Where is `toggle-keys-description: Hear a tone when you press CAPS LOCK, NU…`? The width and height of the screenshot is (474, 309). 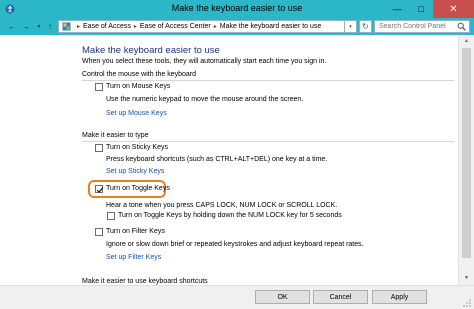
toggle-keys-description: Hear a tone when you press CAPS LOCK, NU… is located at coordinates (222, 205).